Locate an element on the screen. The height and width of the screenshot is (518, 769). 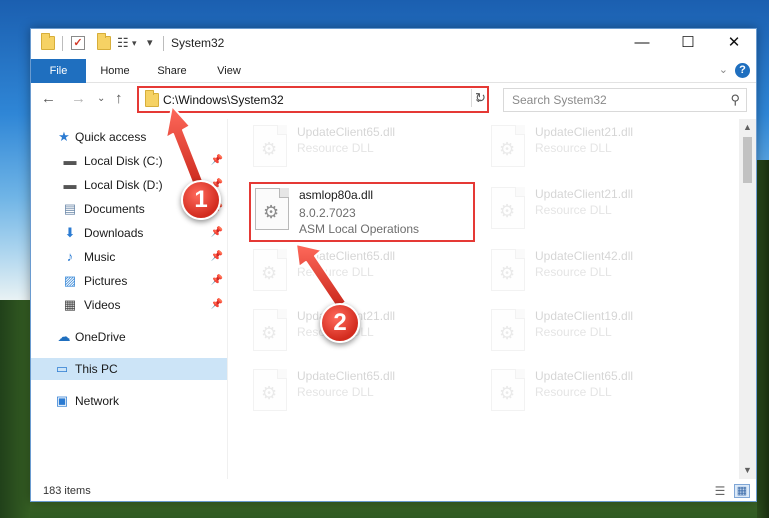
sidebar-item-downloads: ⬇ Downloads 📌 is located at coordinates (129, 233).